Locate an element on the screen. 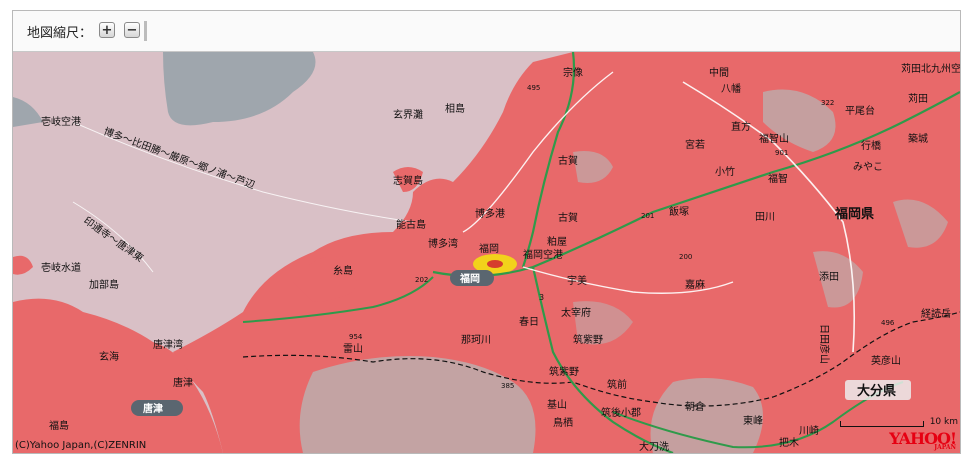  map-label-nakagawa: 那珂川 is located at coordinates (476, 340).